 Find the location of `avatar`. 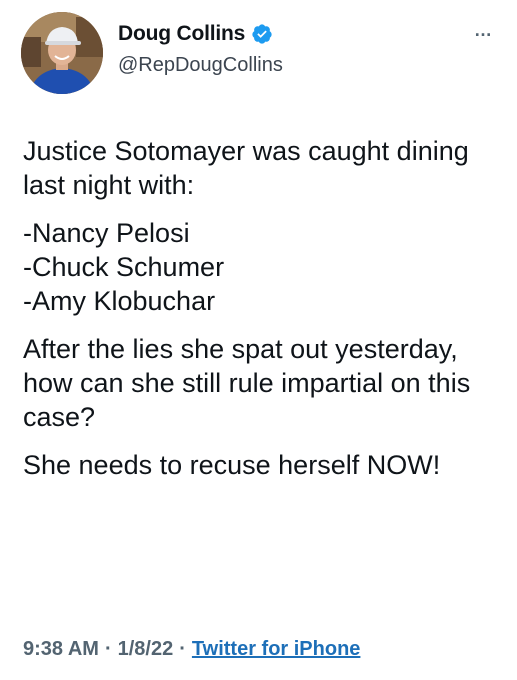

avatar is located at coordinates (62, 53).